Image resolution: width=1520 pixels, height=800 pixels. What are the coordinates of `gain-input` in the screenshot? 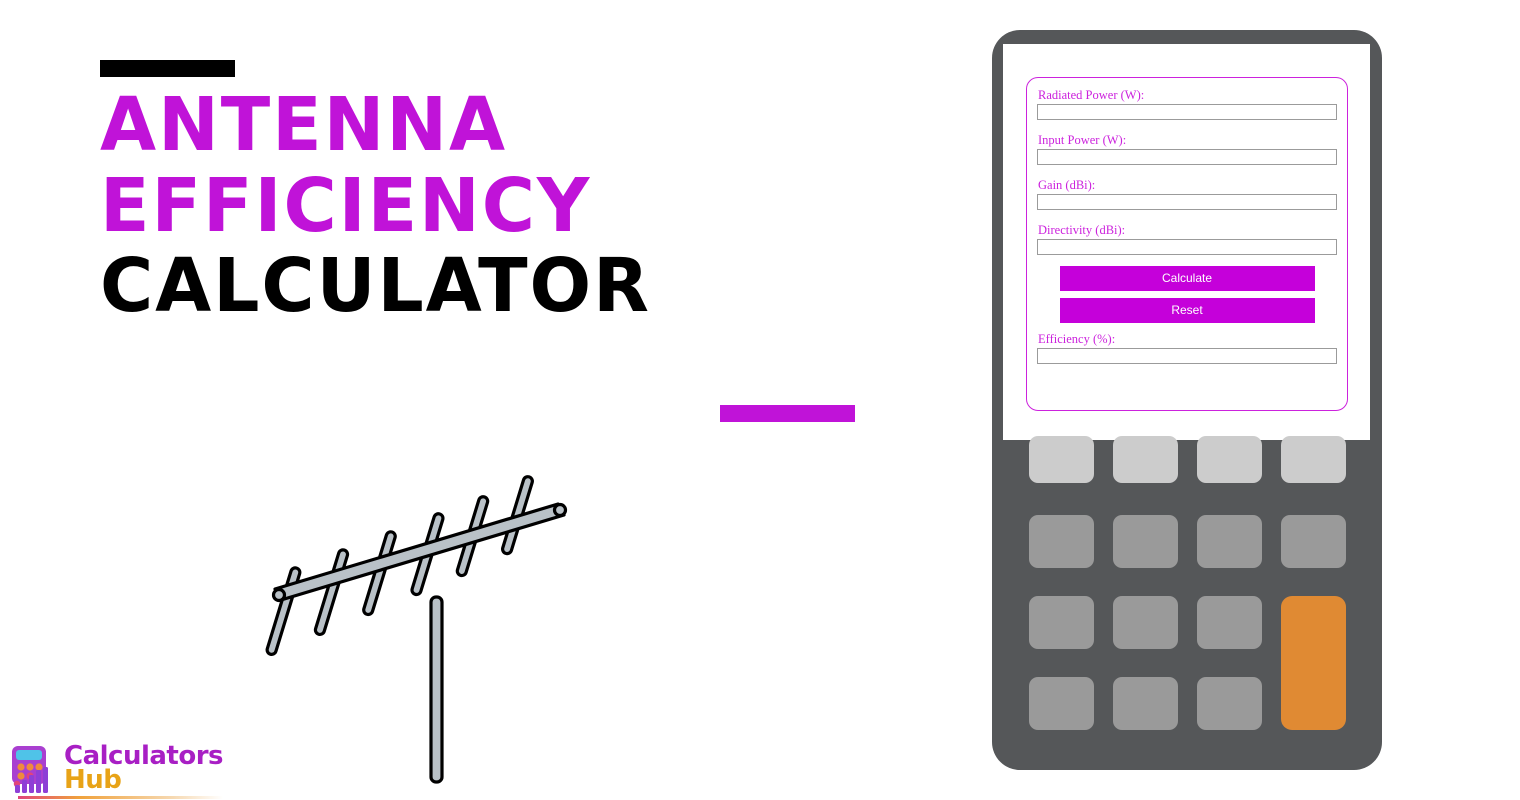 It's located at (1187, 202).